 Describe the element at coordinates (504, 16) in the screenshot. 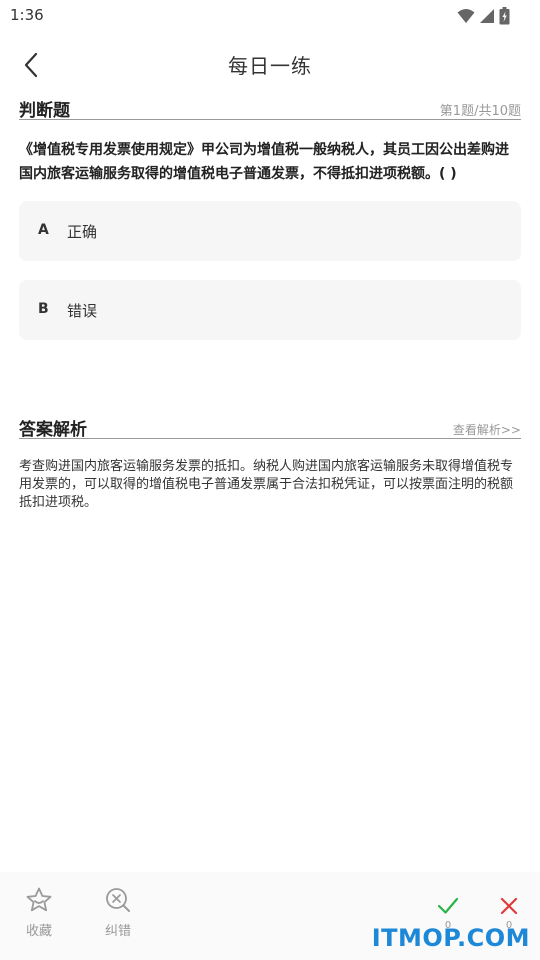

I see `battery-icon` at that location.